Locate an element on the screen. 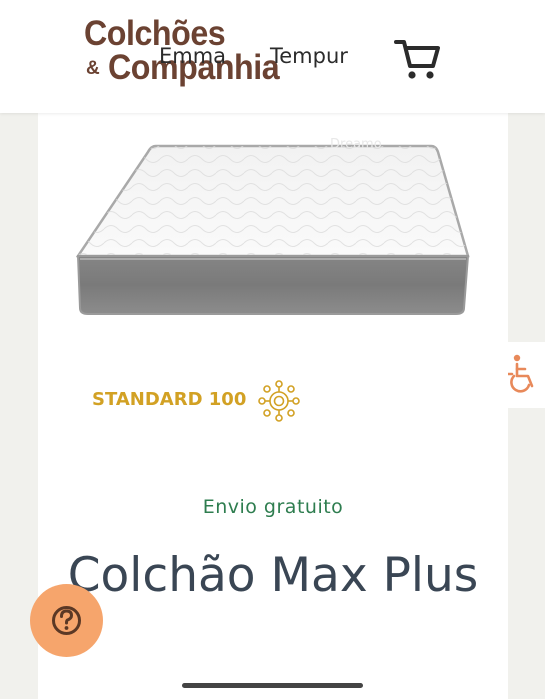 The image size is (545, 699). help-button is located at coordinates (66, 620).